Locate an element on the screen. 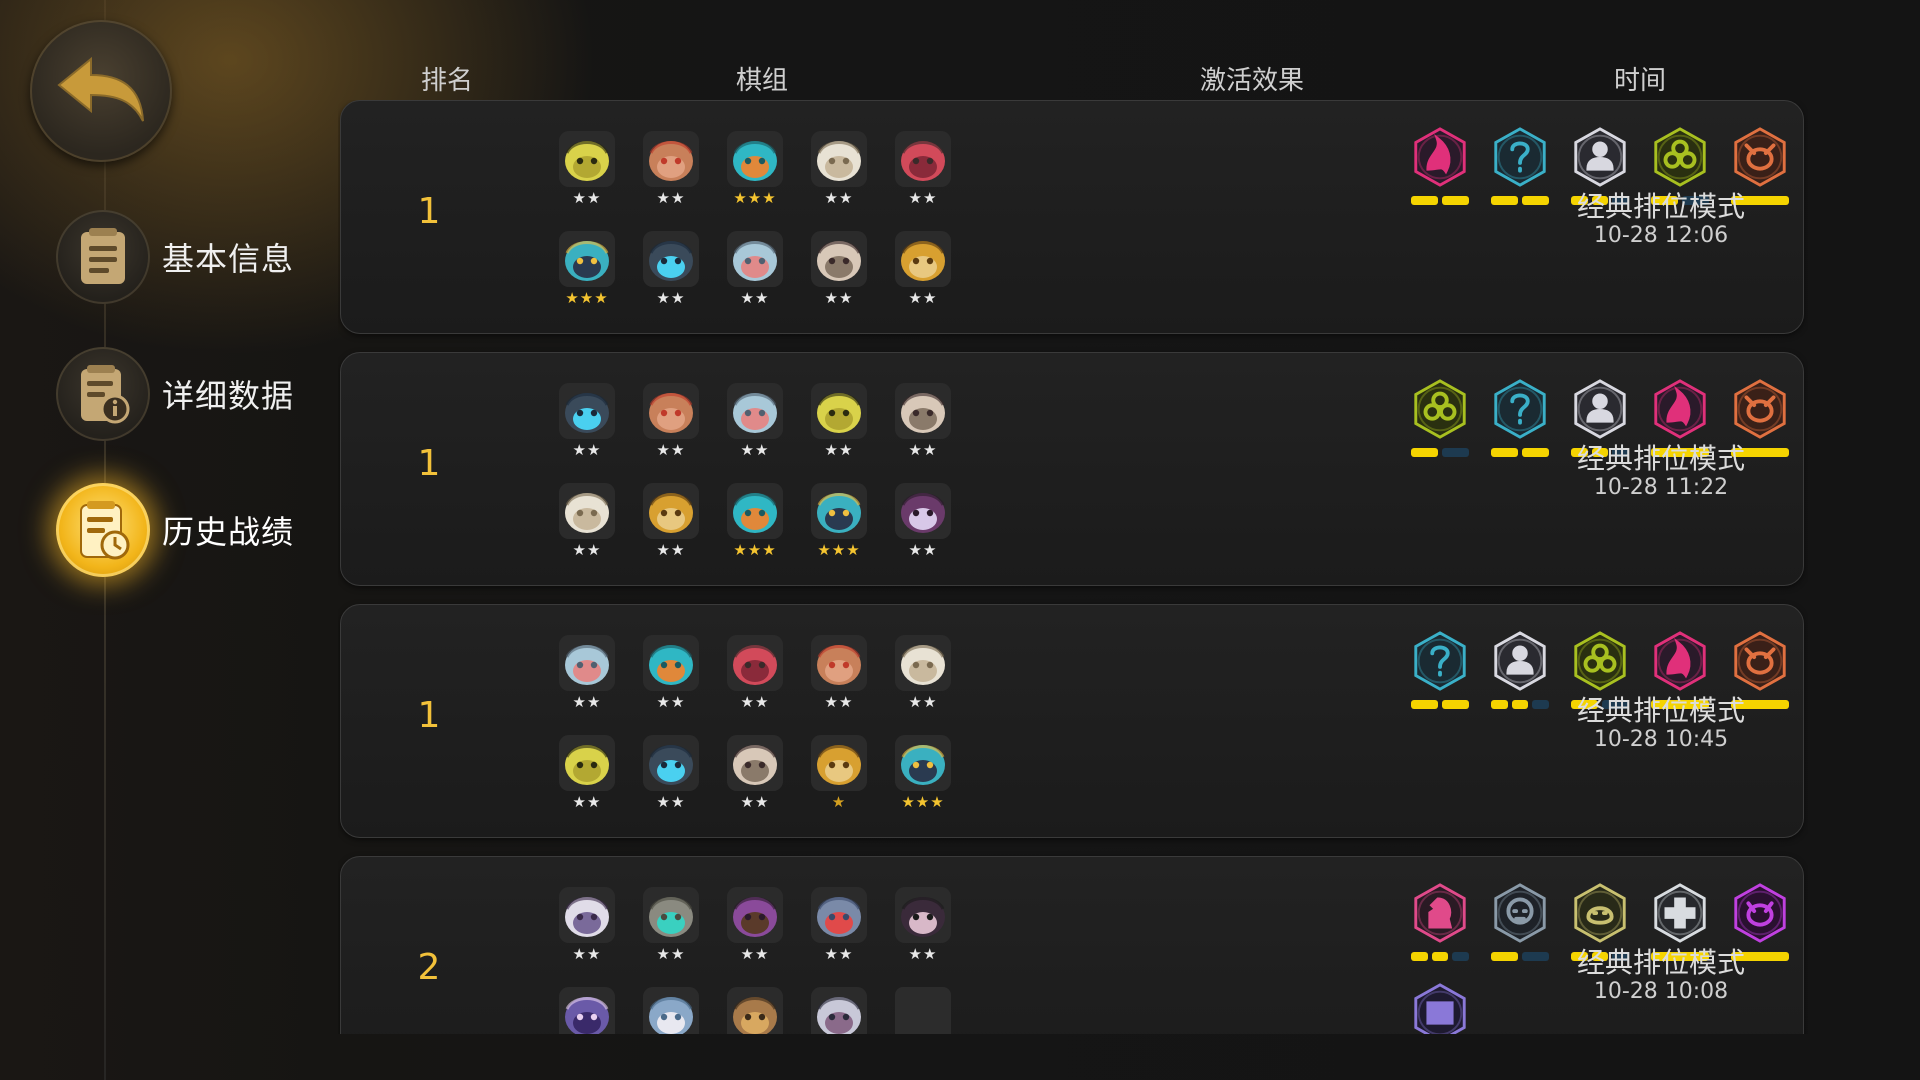 The height and width of the screenshot is (1080, 1920). lineup-piece: ★ is located at coordinates (838, 781).